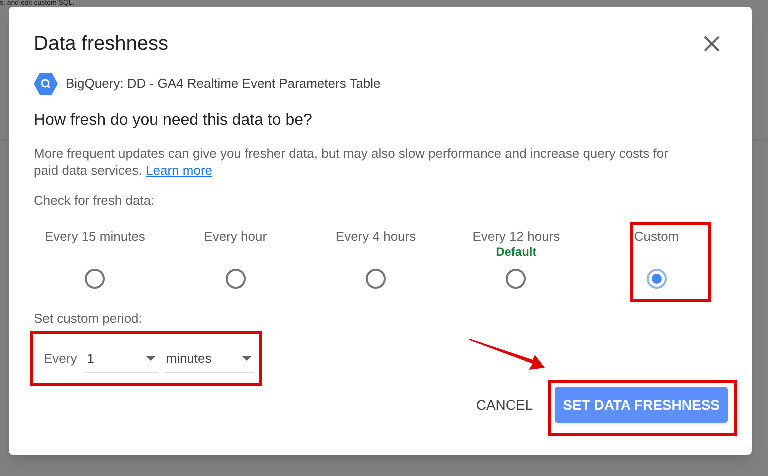 Image resolution: width=768 pixels, height=476 pixels. Describe the element at coordinates (179, 170) in the screenshot. I see `learn-more-link: Learn more` at that location.